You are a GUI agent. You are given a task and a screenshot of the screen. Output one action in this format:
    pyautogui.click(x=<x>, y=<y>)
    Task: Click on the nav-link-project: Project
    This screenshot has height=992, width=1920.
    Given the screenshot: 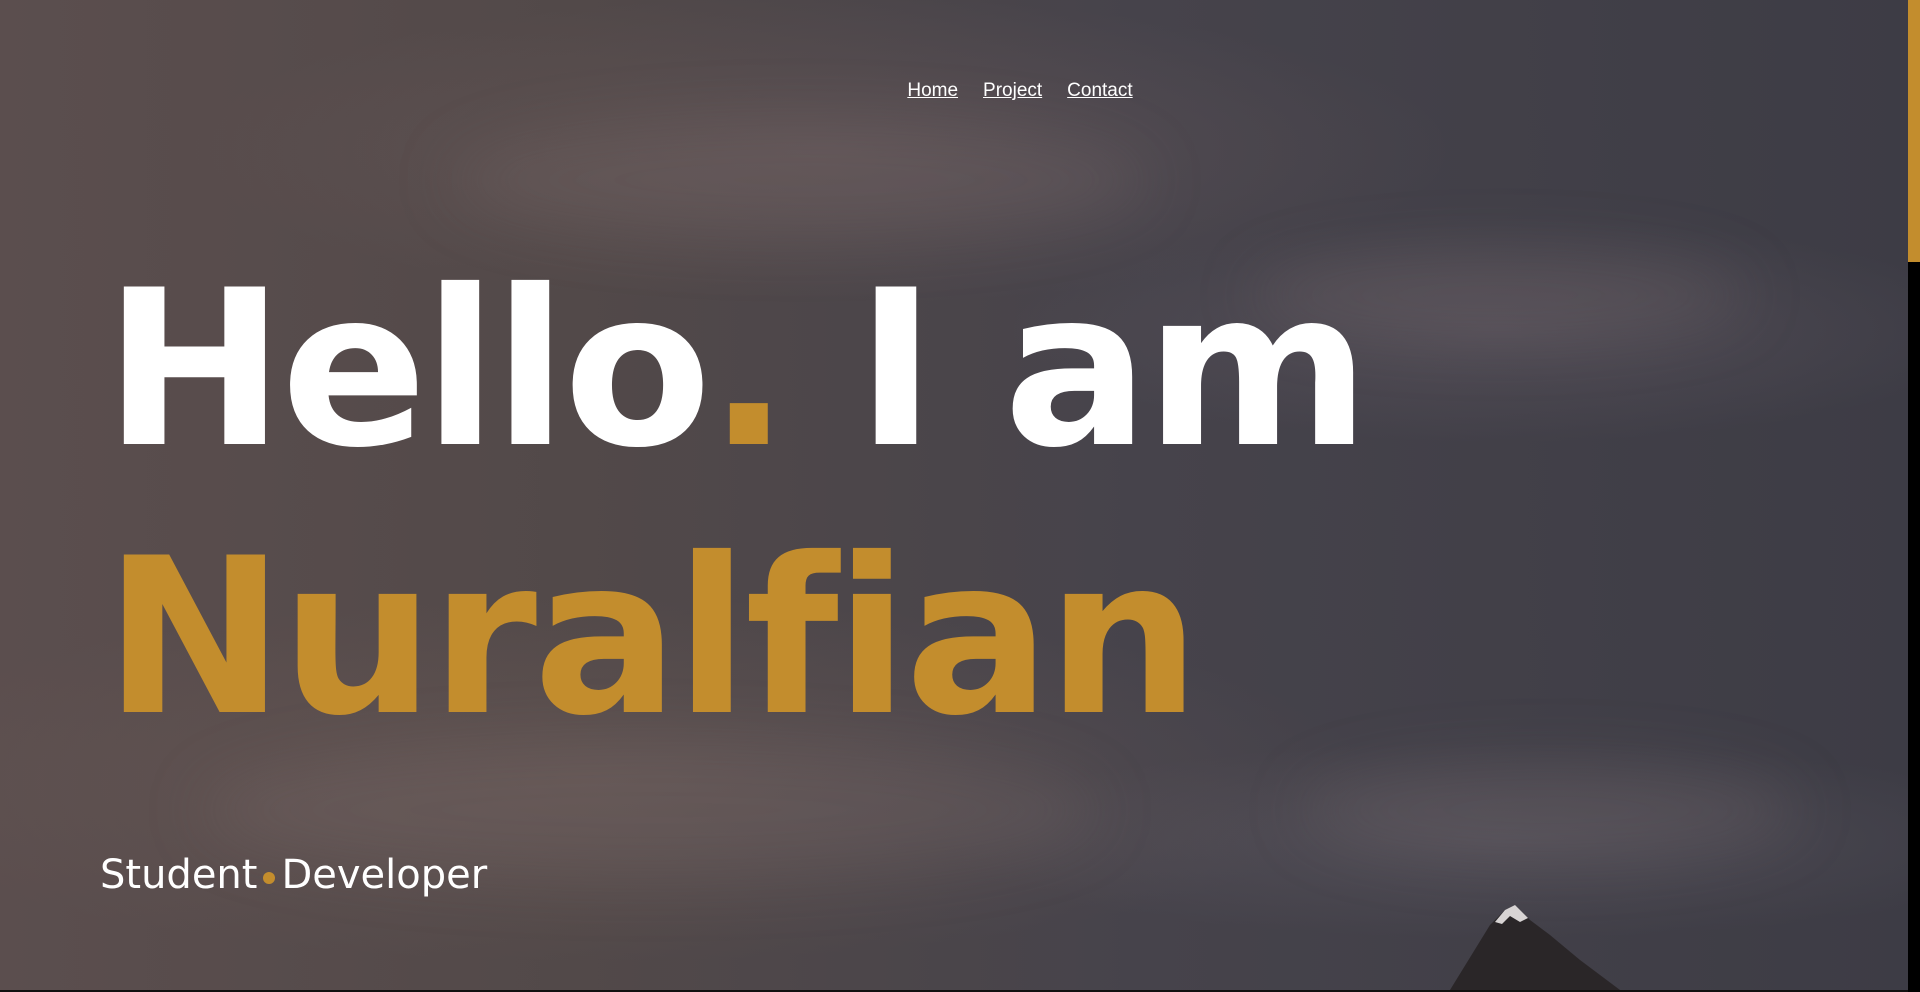 What is the action you would take?
    pyautogui.click(x=1012, y=91)
    